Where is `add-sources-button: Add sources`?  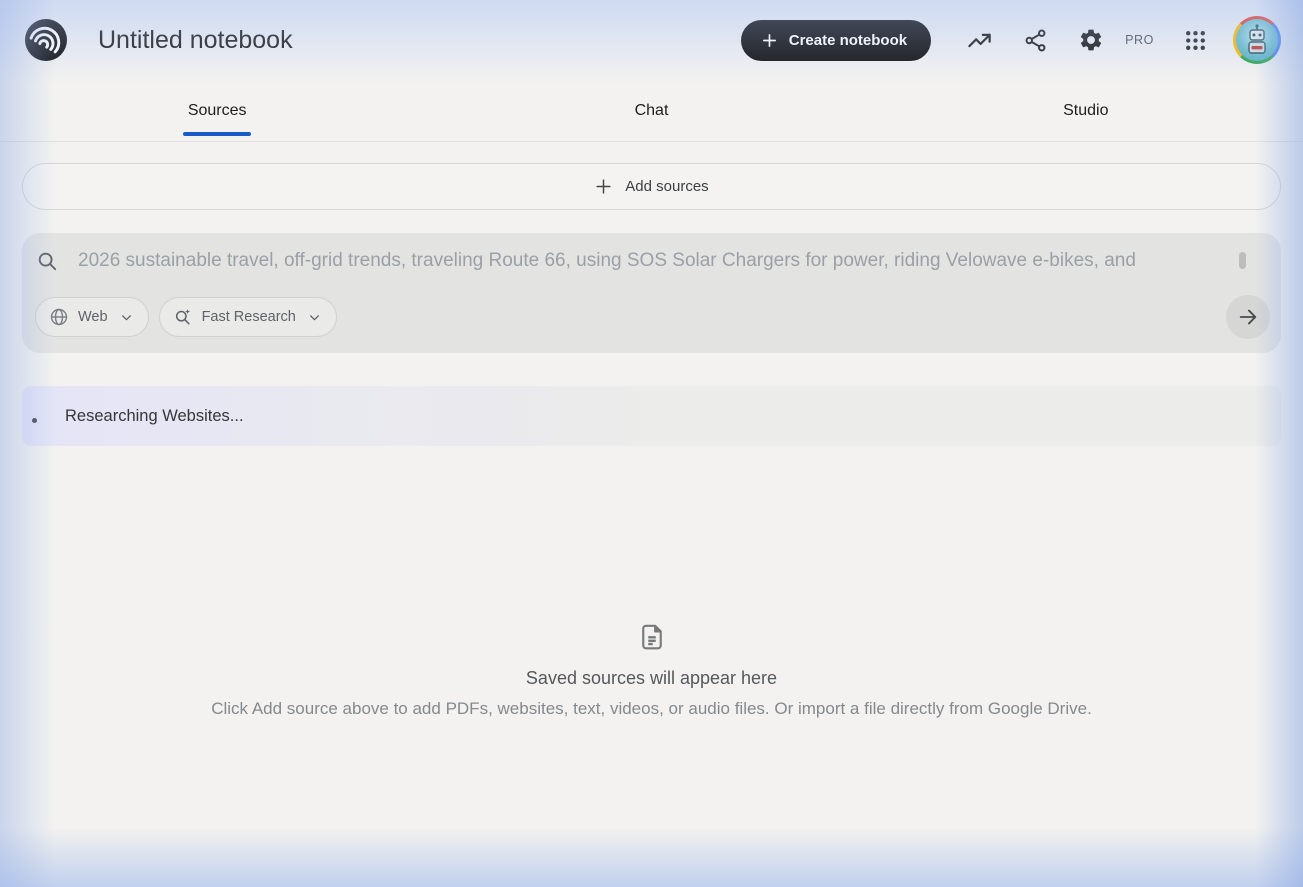 add-sources-button: Add sources is located at coordinates (651, 186).